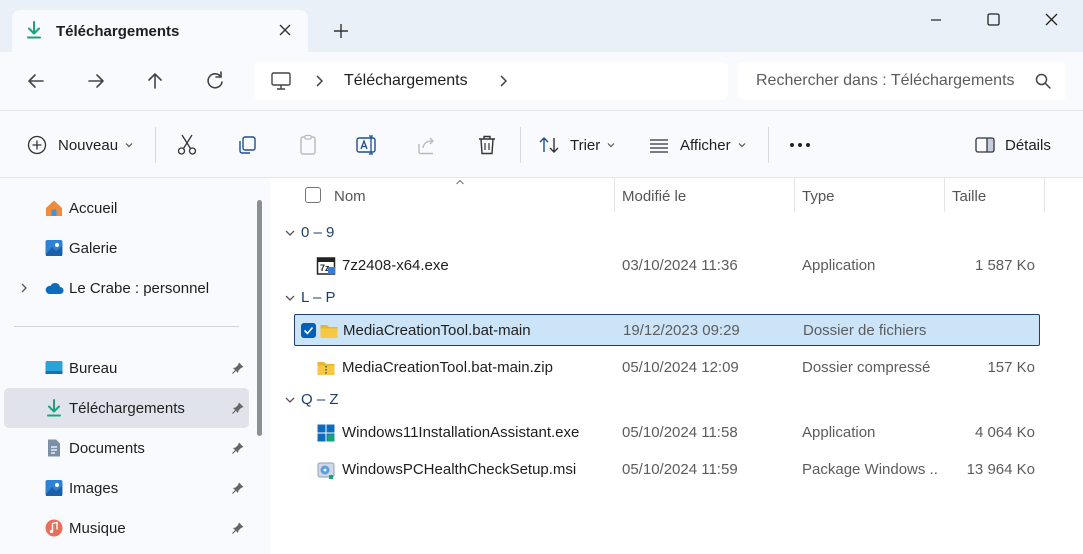 The height and width of the screenshot is (554, 1083). Describe the element at coordinates (487, 145) in the screenshot. I see `trash-icon` at that location.